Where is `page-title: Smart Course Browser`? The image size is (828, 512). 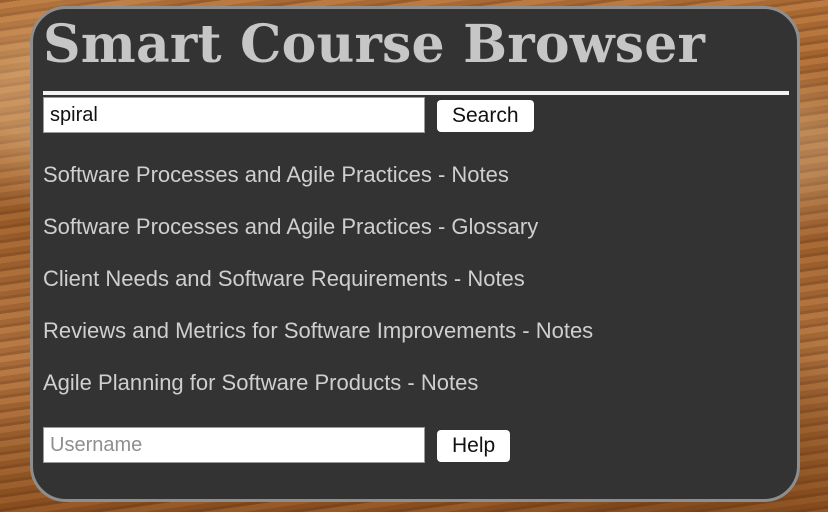
page-title: Smart Course Browser is located at coordinates (374, 44).